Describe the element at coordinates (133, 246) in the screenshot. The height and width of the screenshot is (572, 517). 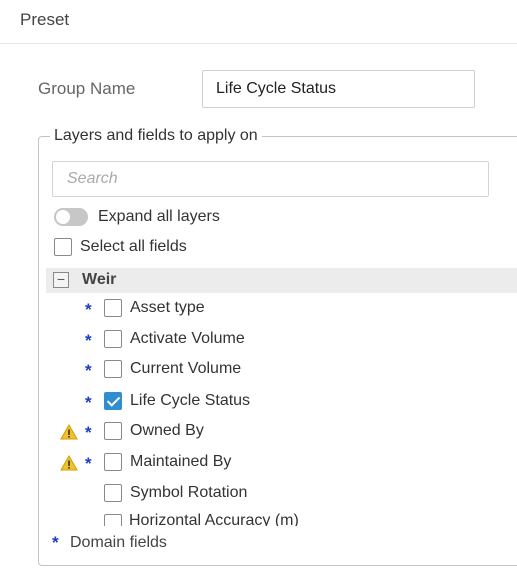
I see `select-all-label: Select all fields` at that location.